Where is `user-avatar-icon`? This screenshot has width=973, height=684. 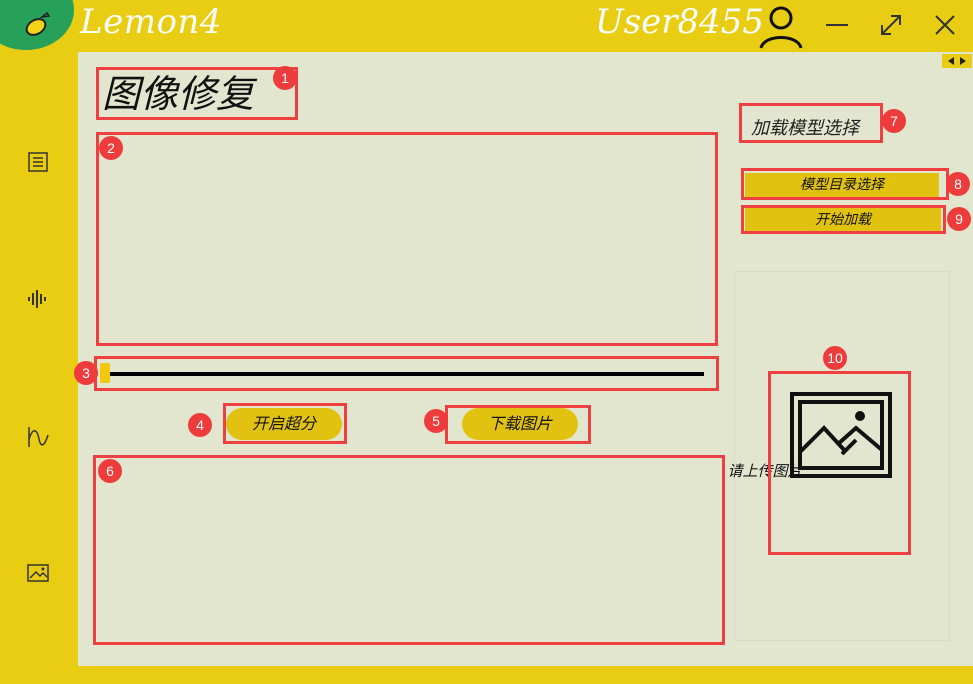 user-avatar-icon is located at coordinates (781, 27).